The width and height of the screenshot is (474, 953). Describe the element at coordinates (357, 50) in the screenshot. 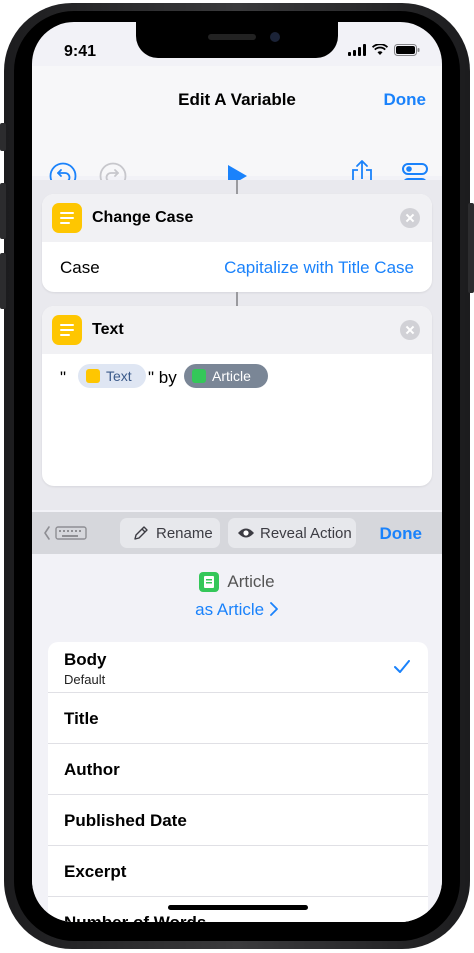

I see `signal-icon` at that location.